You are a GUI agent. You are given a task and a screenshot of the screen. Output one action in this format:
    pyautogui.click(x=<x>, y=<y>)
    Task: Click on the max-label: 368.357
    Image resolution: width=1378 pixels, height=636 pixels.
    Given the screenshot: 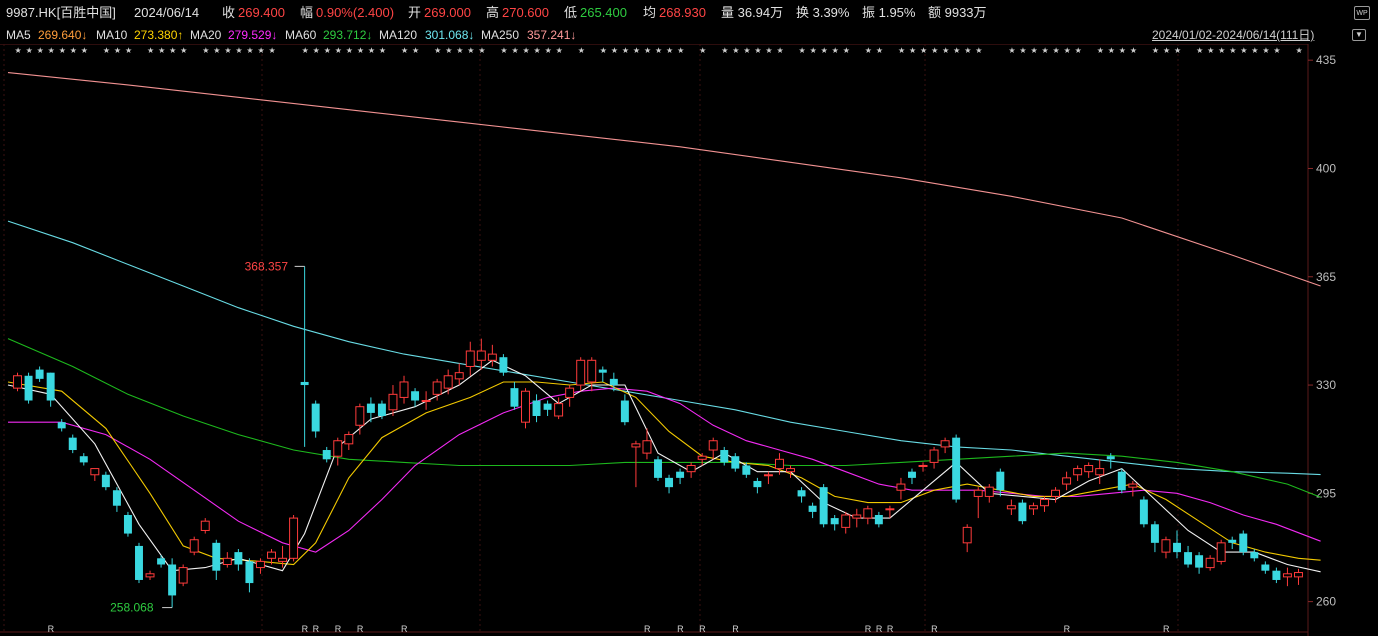 What is the action you would take?
    pyautogui.click(x=267, y=266)
    